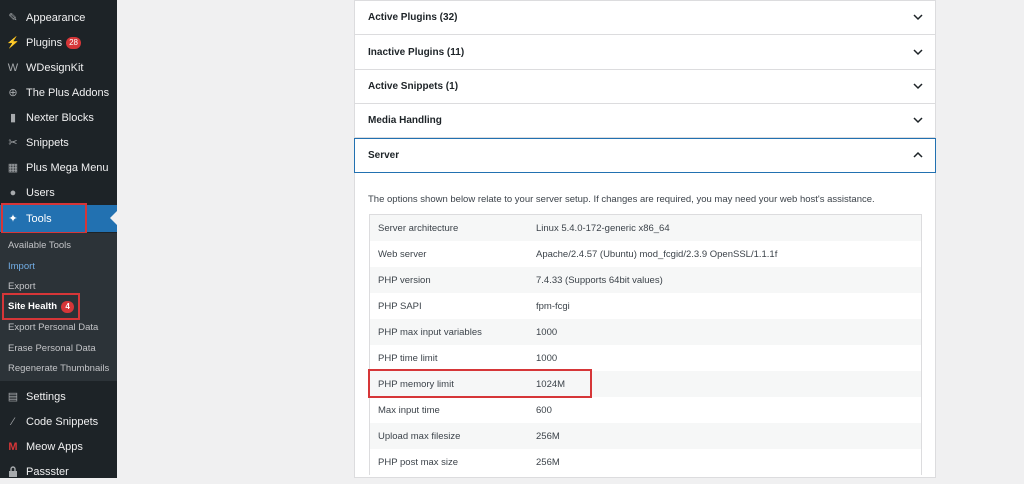 The height and width of the screenshot is (484, 1024). Describe the element at coordinates (645, 53) in the screenshot. I see `accordion-inactive-plugins: Inactive Plugins (11)` at that location.